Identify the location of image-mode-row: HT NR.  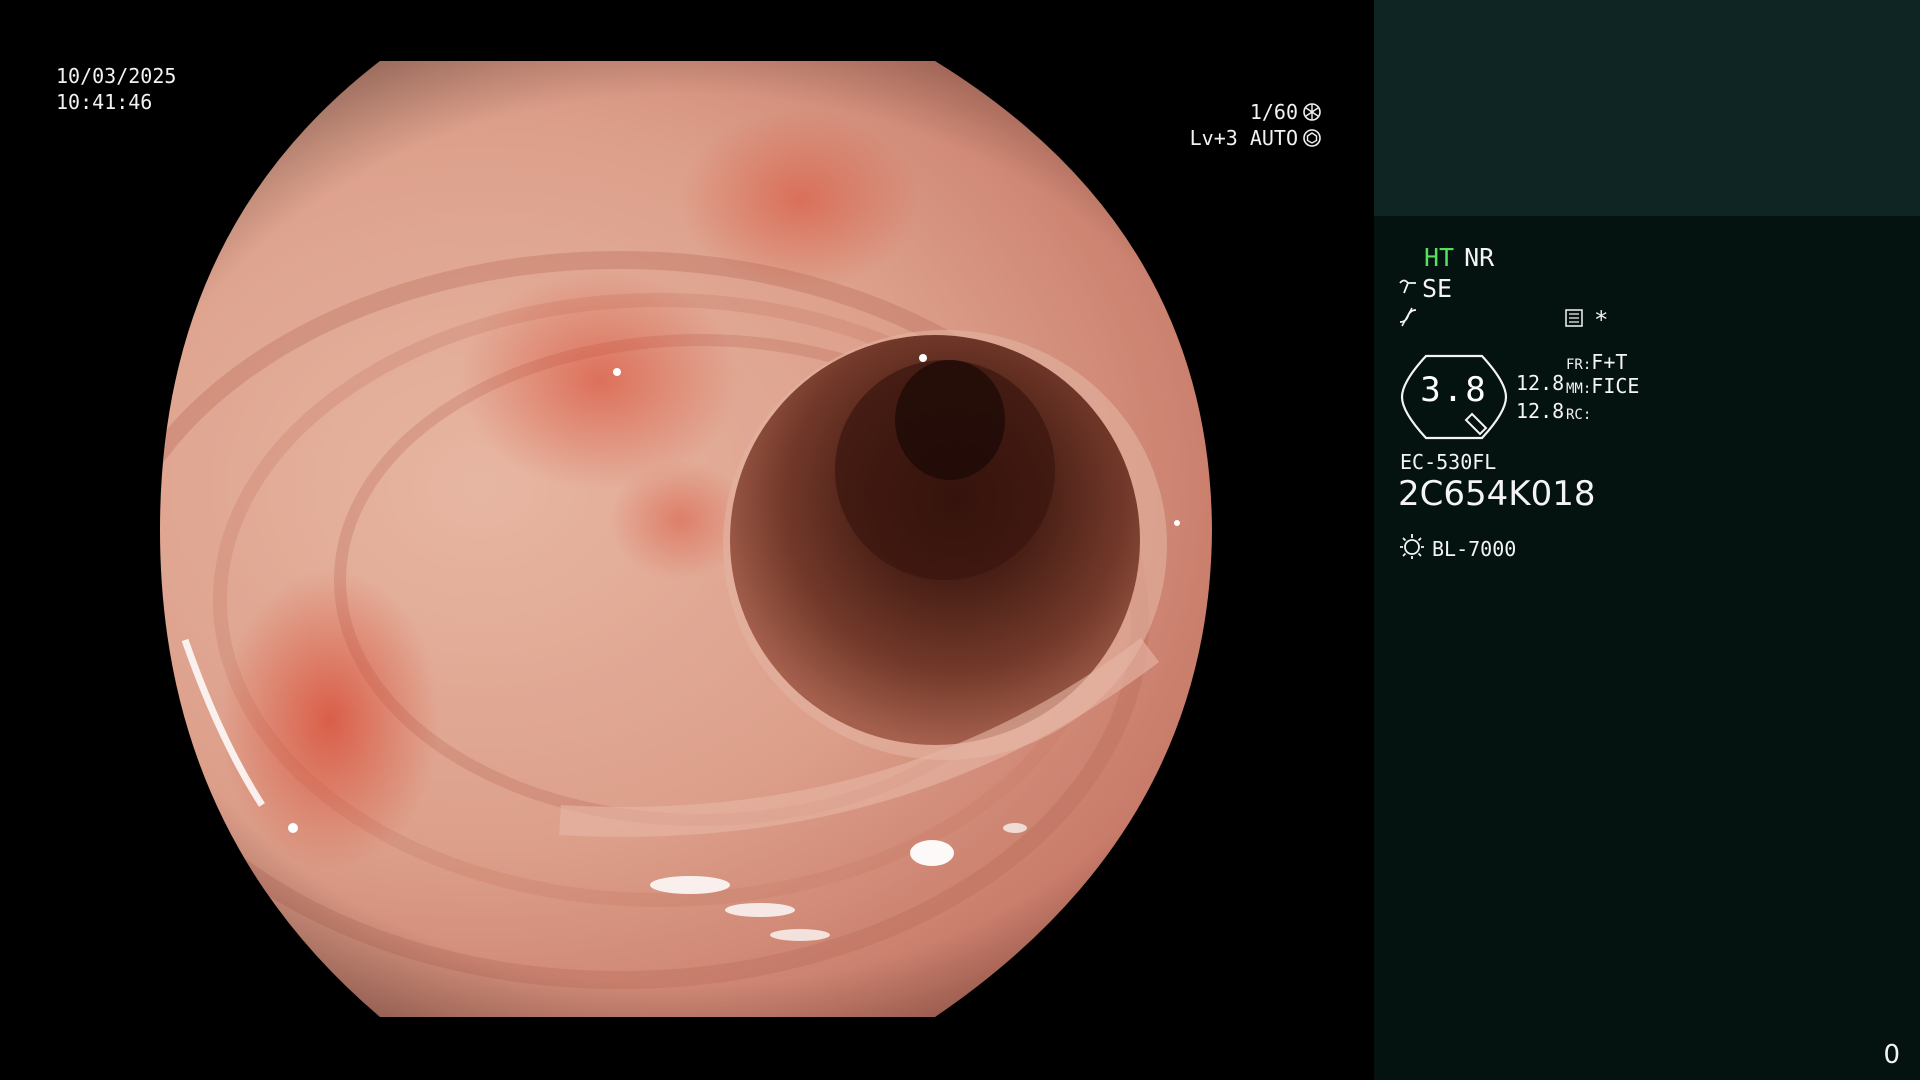
(1459, 257).